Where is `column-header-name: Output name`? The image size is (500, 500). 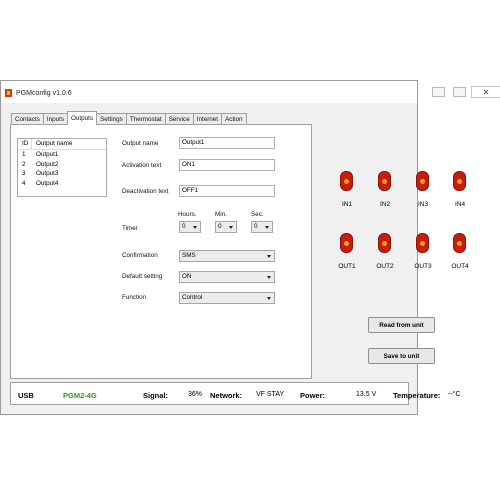
column-header-name: Output name is located at coordinates (52, 144).